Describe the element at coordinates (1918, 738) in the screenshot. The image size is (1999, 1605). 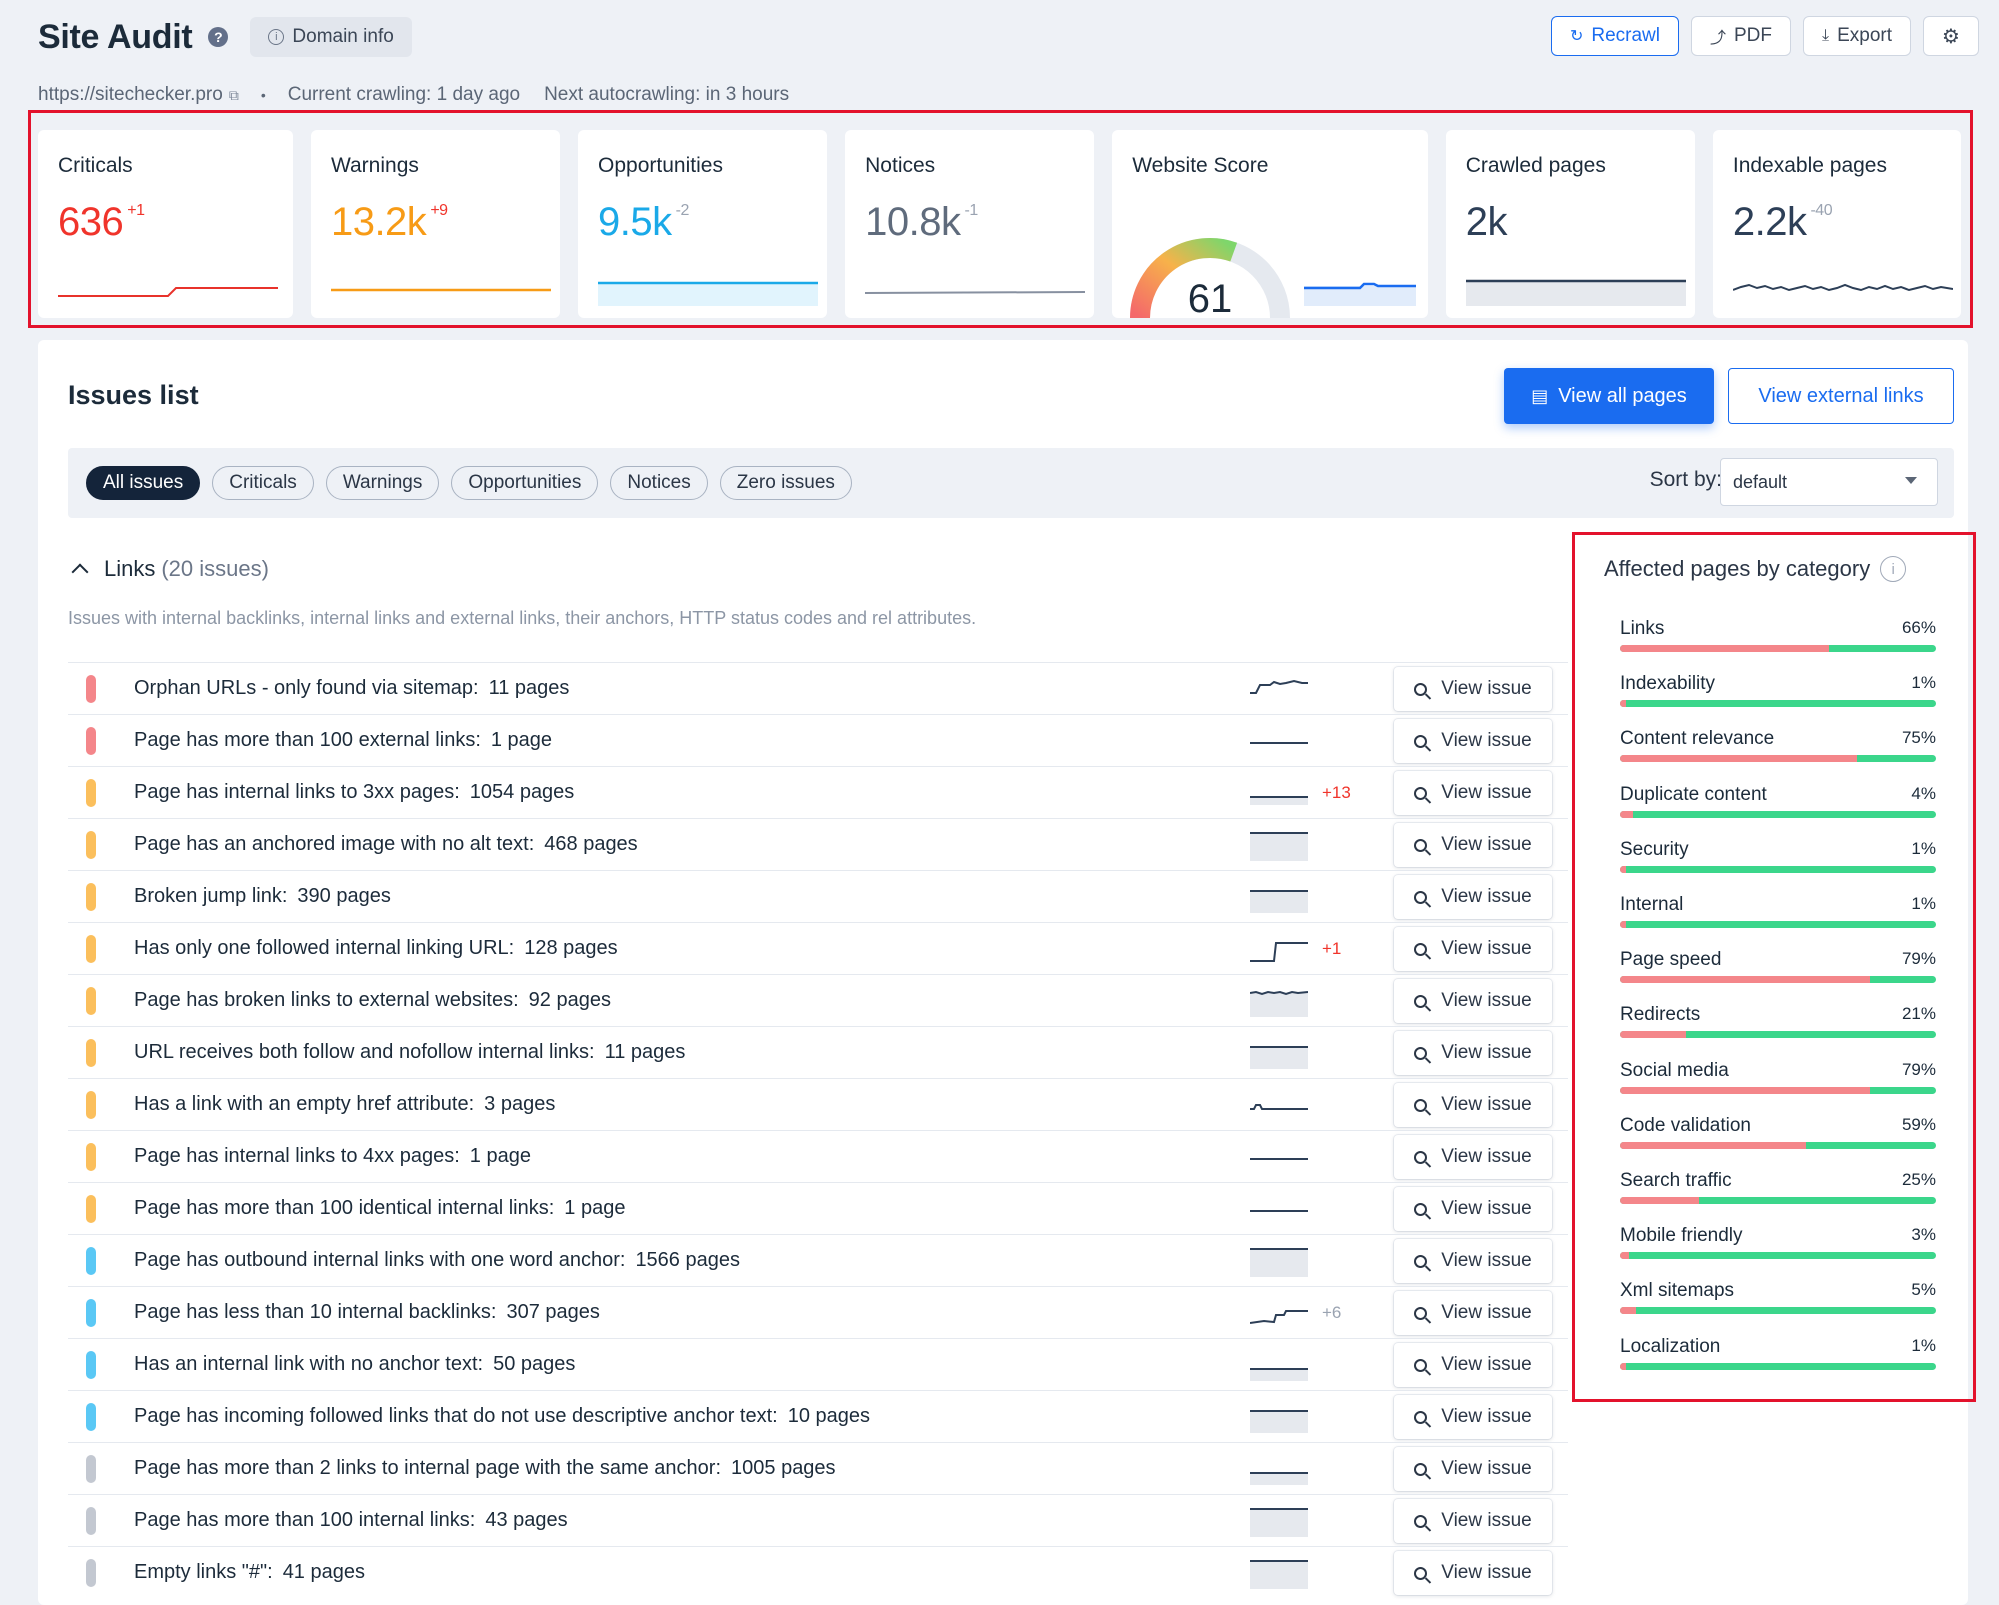
I see `category-percent: 75%` at that location.